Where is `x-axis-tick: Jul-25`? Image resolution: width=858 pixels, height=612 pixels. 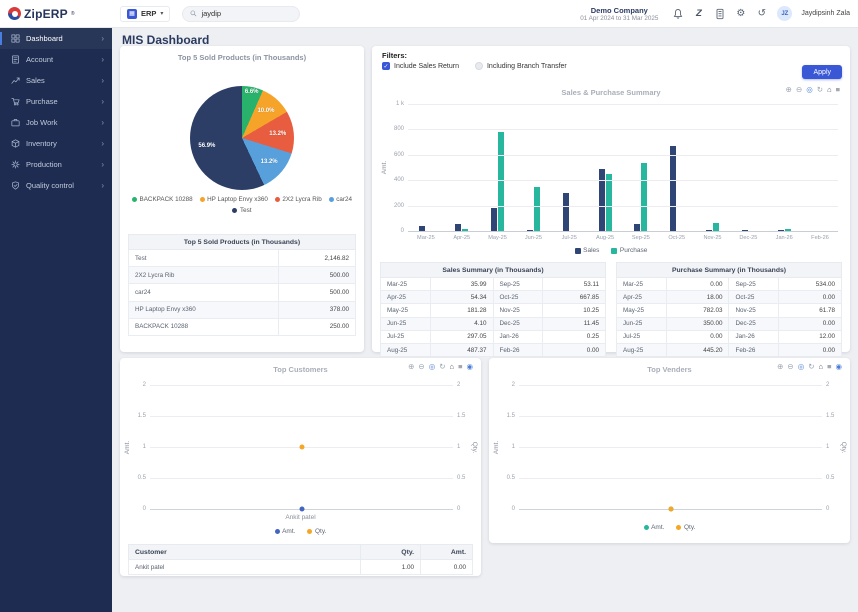
x-axis-tick: Jul-25 is located at coordinates (569, 238).